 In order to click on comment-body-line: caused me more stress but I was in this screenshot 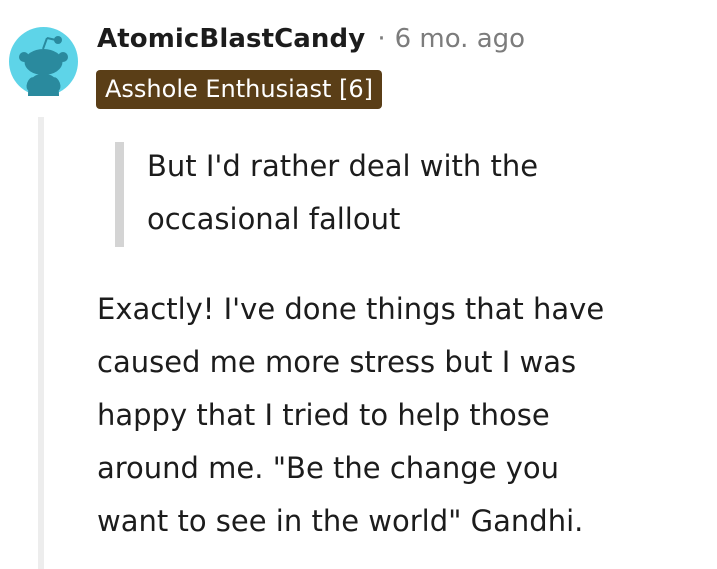, I will do `click(337, 362)`.